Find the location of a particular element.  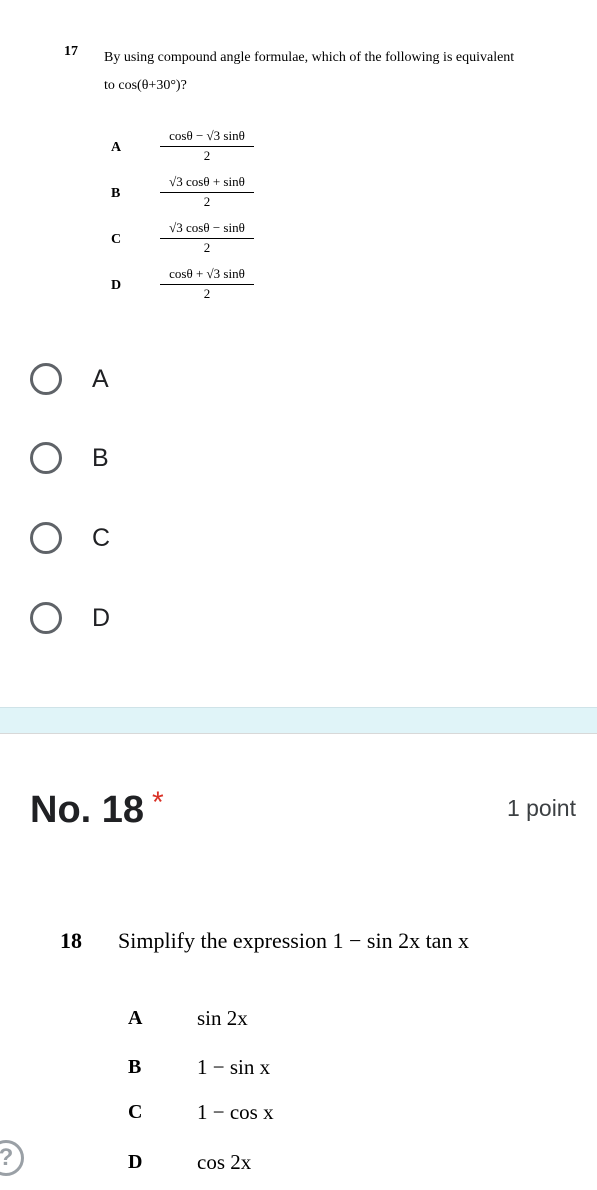

radio-label: A is located at coordinates (100, 378).